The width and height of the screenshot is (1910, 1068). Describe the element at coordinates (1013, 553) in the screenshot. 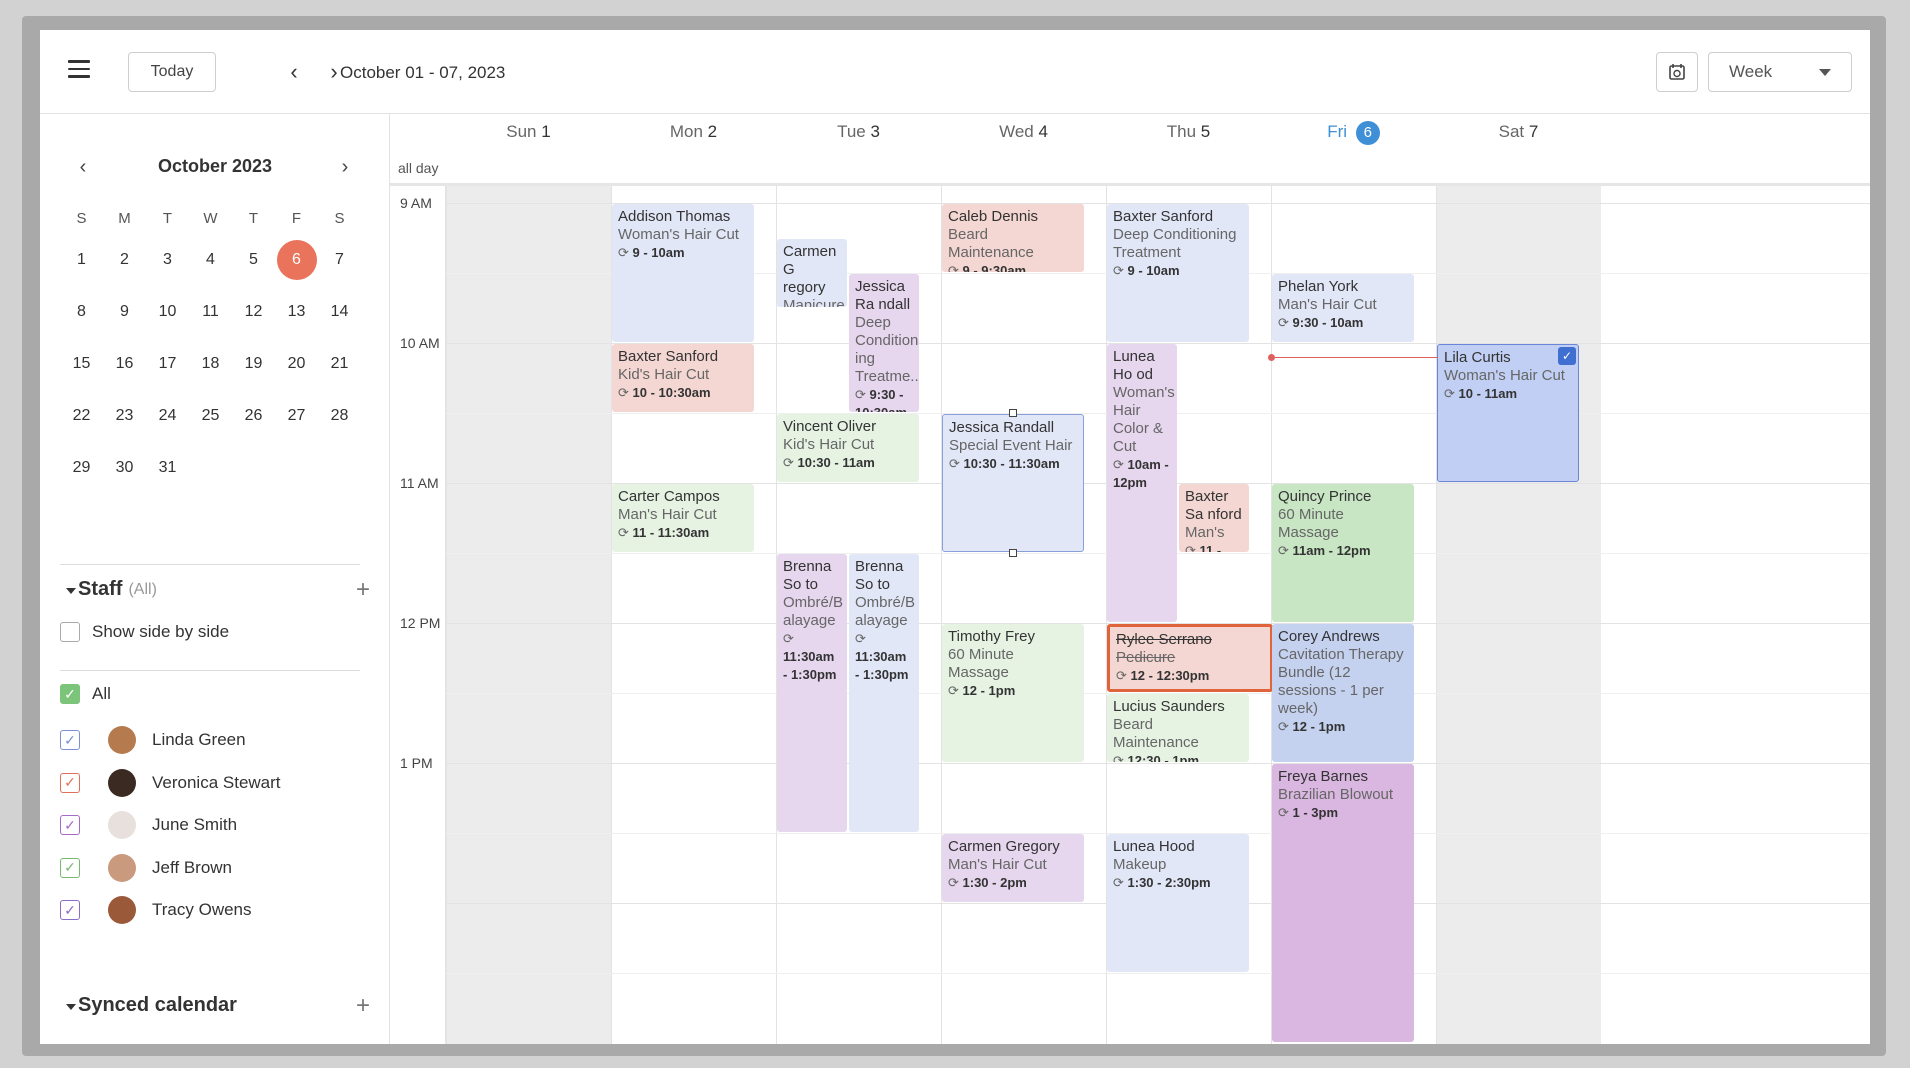

I see `resize-handle-bottom` at that location.